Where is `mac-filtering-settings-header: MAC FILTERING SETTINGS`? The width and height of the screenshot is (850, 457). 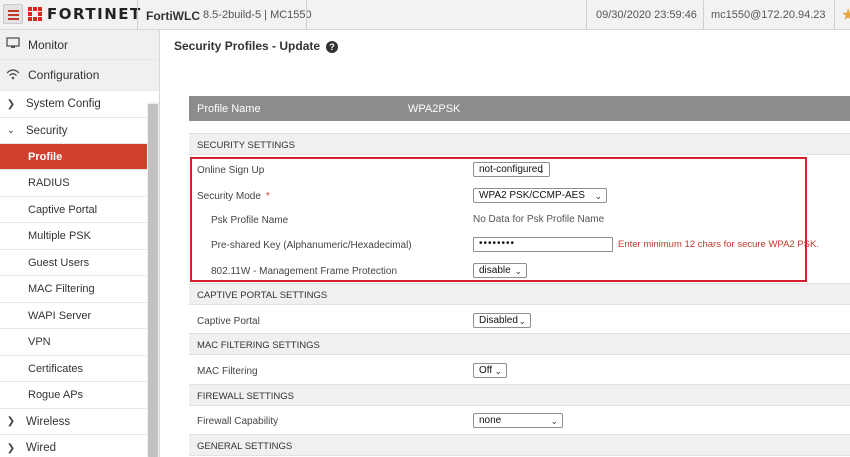 mac-filtering-settings-header: MAC FILTERING SETTINGS is located at coordinates (519, 344).